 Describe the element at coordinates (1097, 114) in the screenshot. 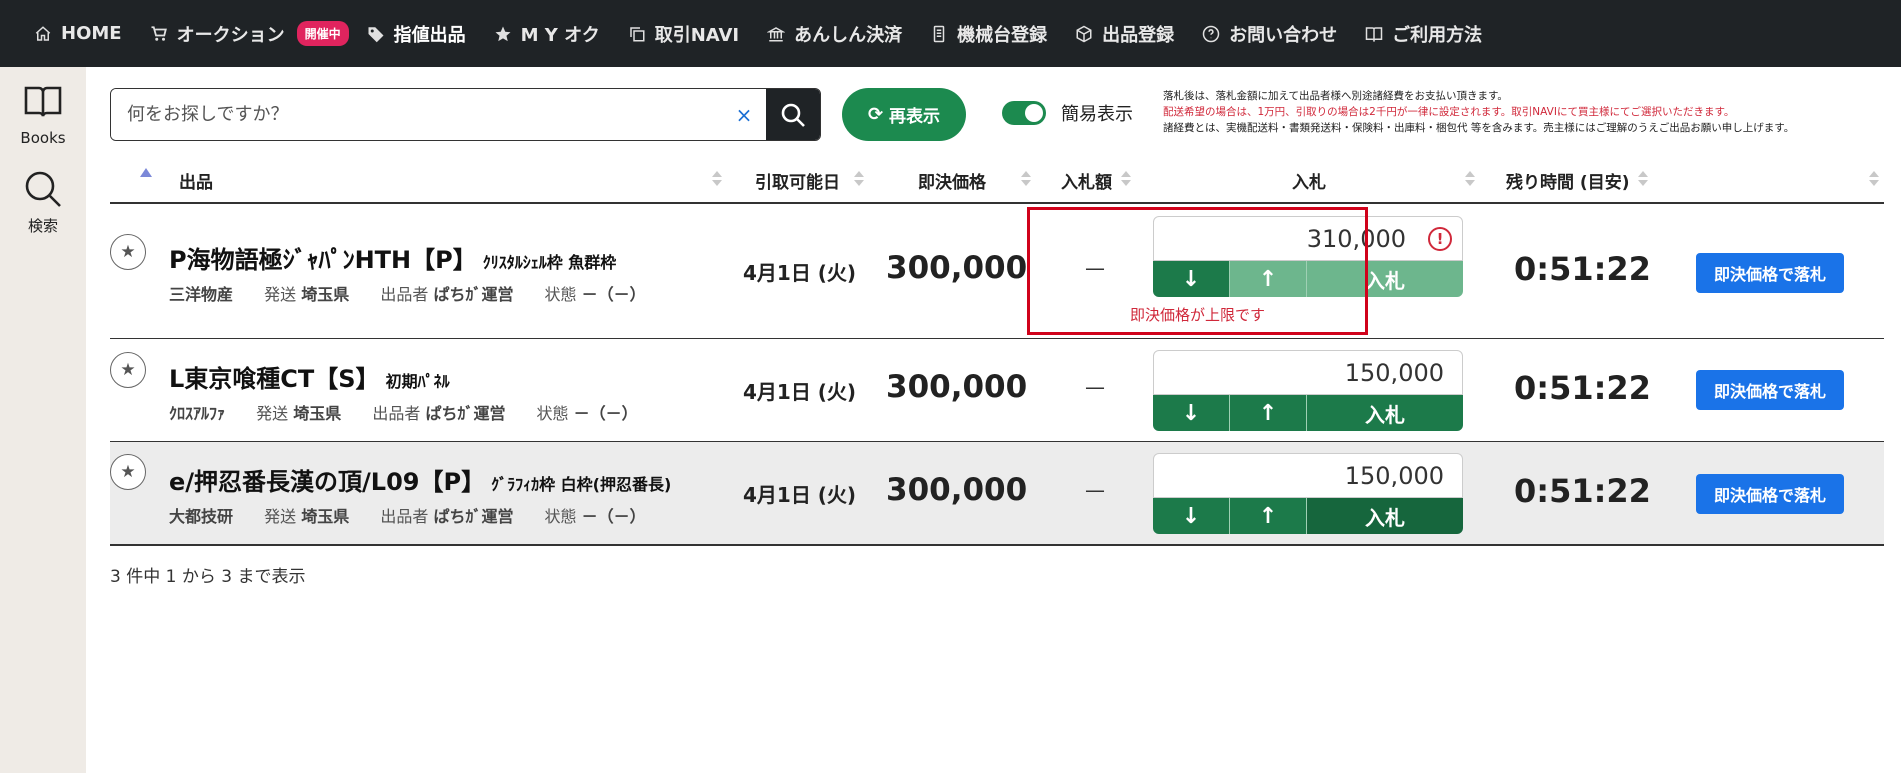

I see `simple-view-label: 簡易表示` at that location.